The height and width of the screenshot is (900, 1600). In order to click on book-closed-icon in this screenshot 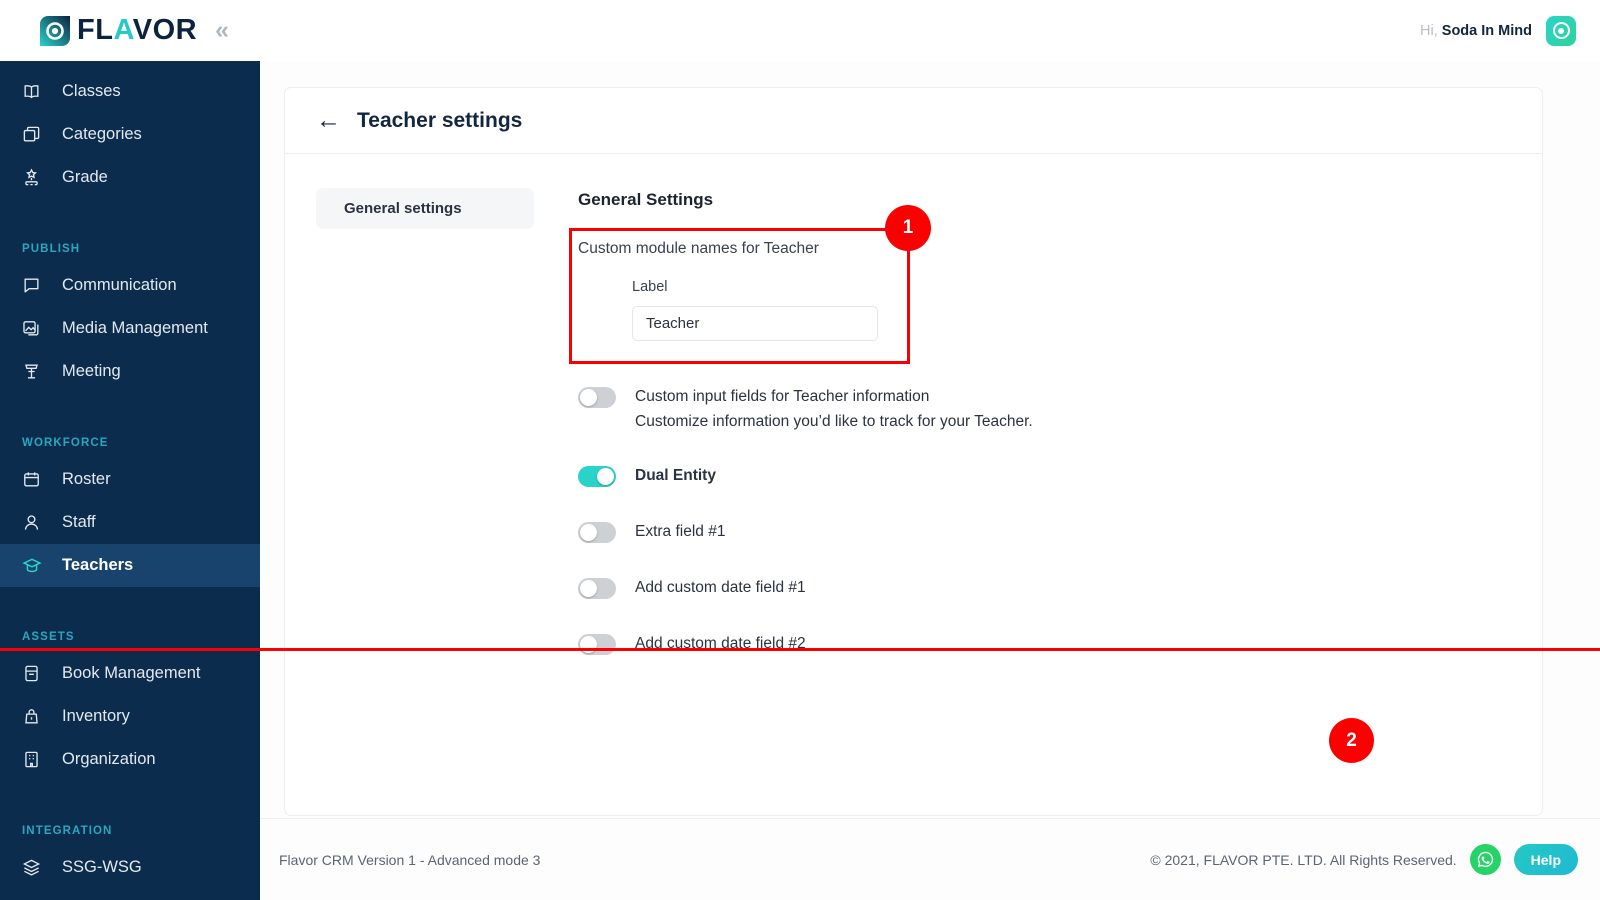, I will do `click(35, 673)`.